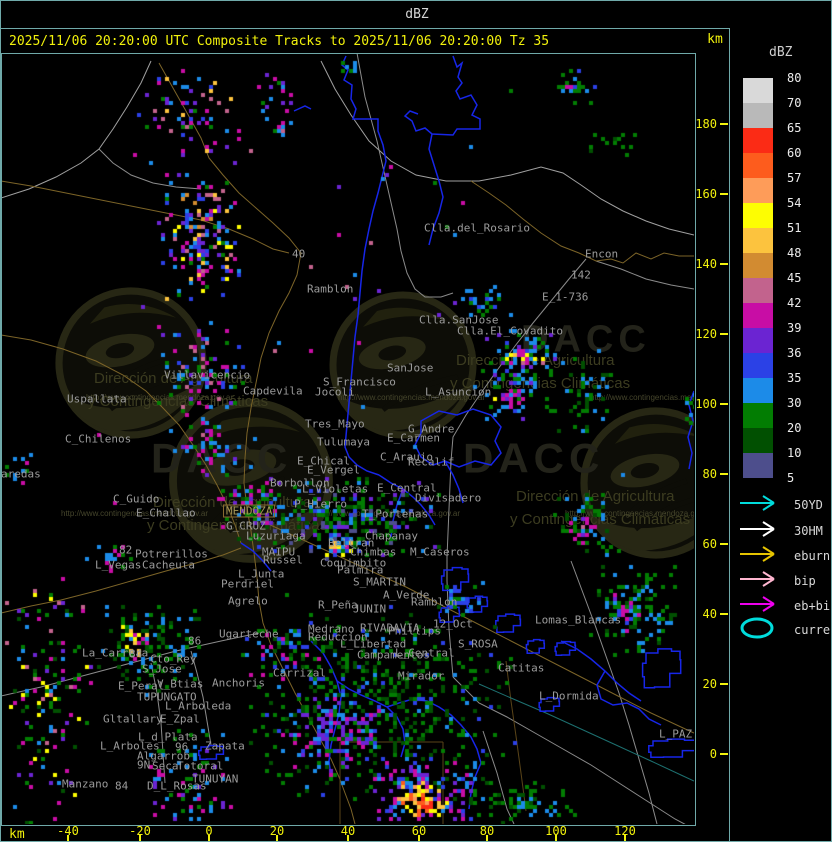 Image resolution: width=832 pixels, height=842 pixels. Describe the element at coordinates (780, 529) in the screenshot. I see `legend-item: 30HM` at that location.